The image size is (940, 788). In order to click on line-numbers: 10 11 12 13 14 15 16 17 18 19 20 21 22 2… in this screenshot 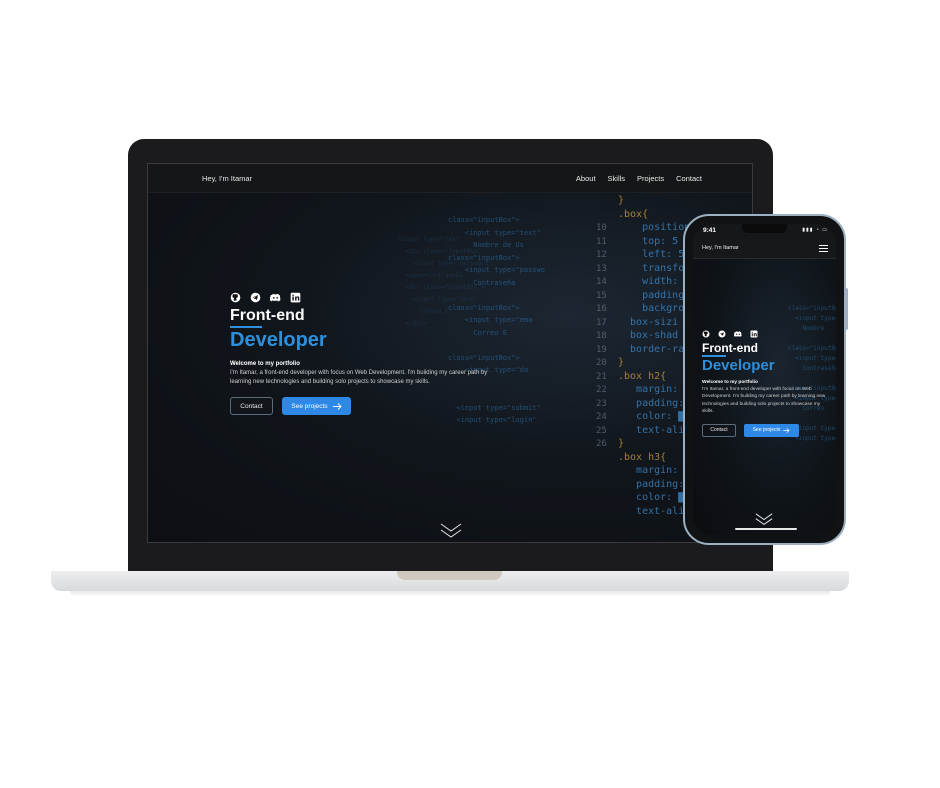, I will do `click(601, 336)`.